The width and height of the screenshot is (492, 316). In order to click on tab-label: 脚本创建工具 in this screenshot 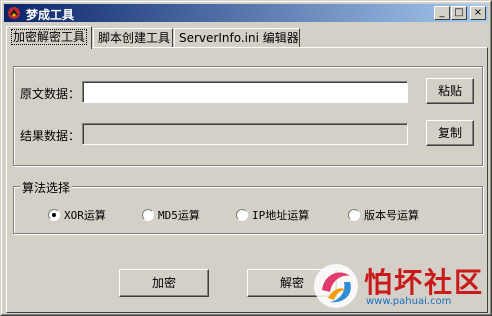, I will do `click(134, 38)`.